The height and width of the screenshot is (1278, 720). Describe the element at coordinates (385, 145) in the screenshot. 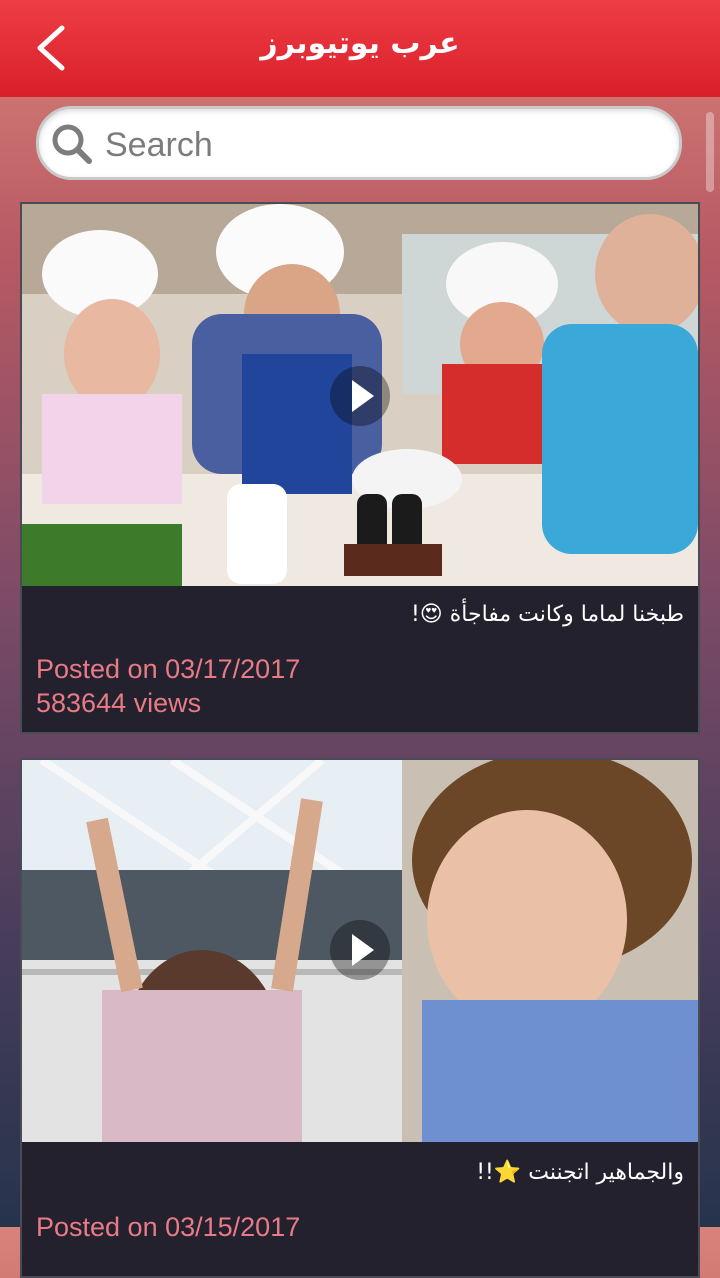

I see `search-input` at that location.